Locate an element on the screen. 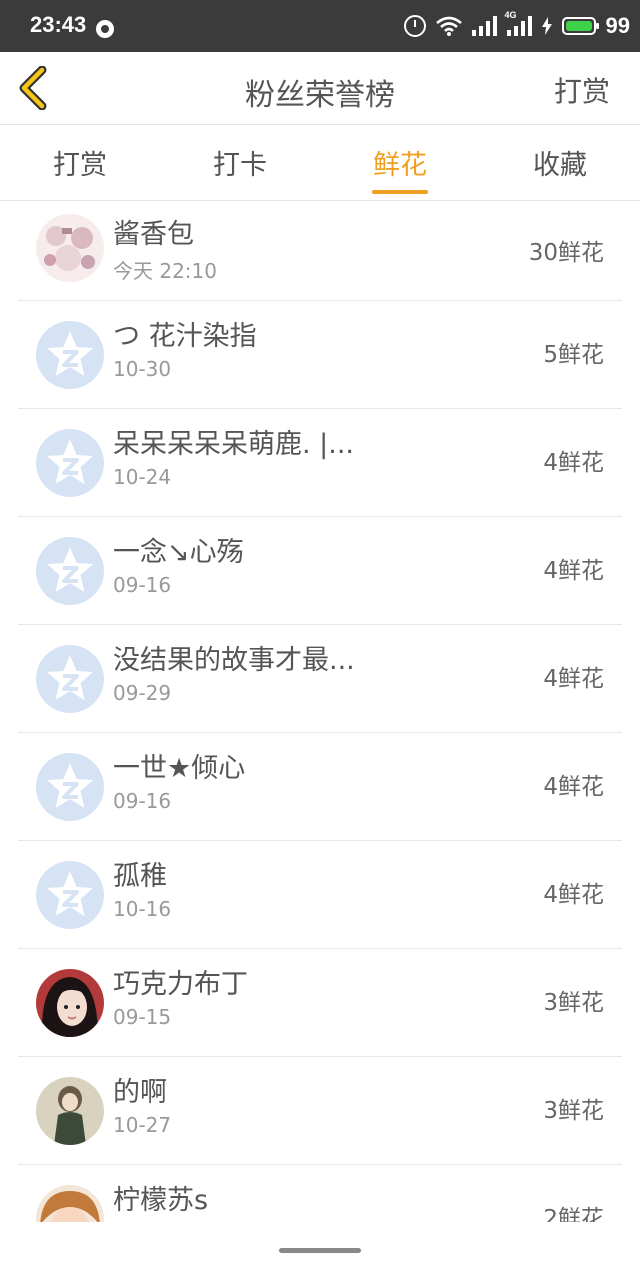 The image size is (640, 1280). fan-time: 今天 22:10 is located at coordinates (165, 271).